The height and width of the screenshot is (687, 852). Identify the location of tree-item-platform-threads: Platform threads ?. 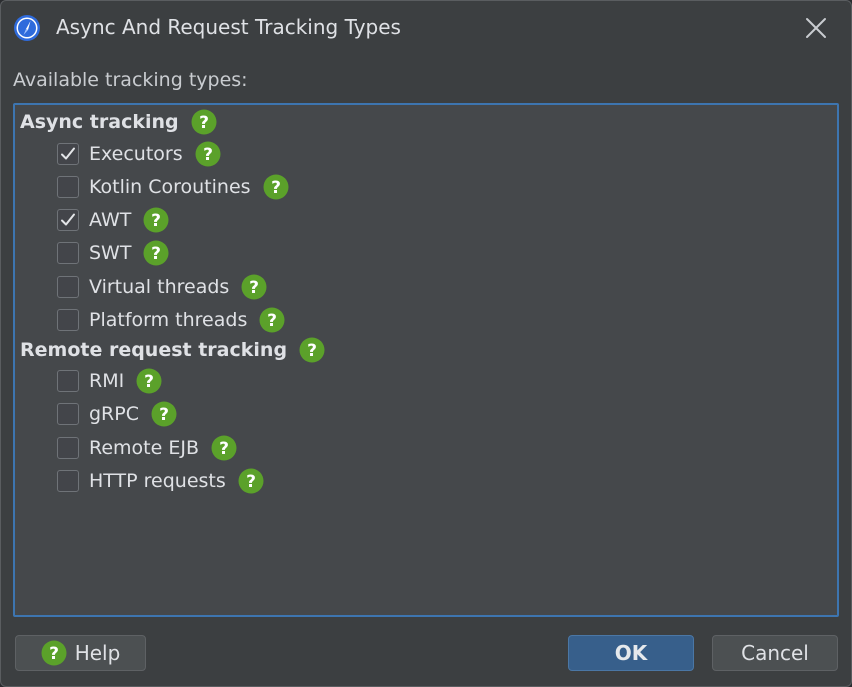
(171, 320).